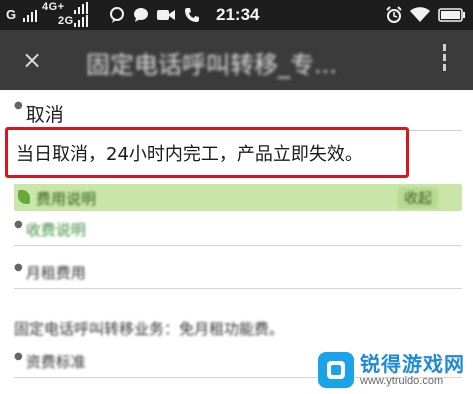 Image resolution: width=473 pixels, height=394 pixels. Describe the element at coordinates (418, 198) in the screenshot. I see `collapse-button: 收起` at that location.